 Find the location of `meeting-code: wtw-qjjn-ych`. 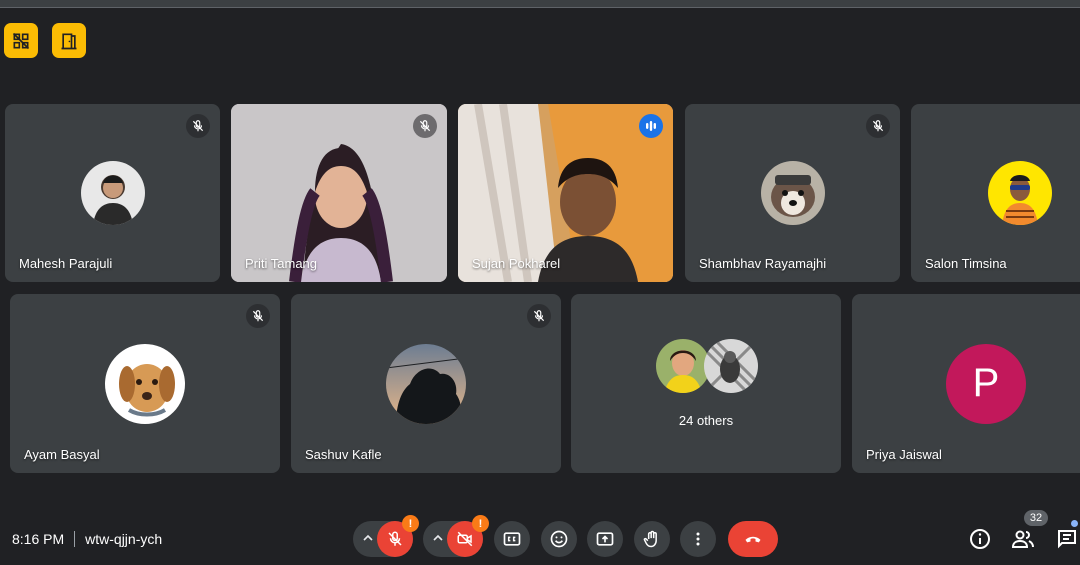

meeting-code: wtw-qjjn-ych is located at coordinates (123, 539).